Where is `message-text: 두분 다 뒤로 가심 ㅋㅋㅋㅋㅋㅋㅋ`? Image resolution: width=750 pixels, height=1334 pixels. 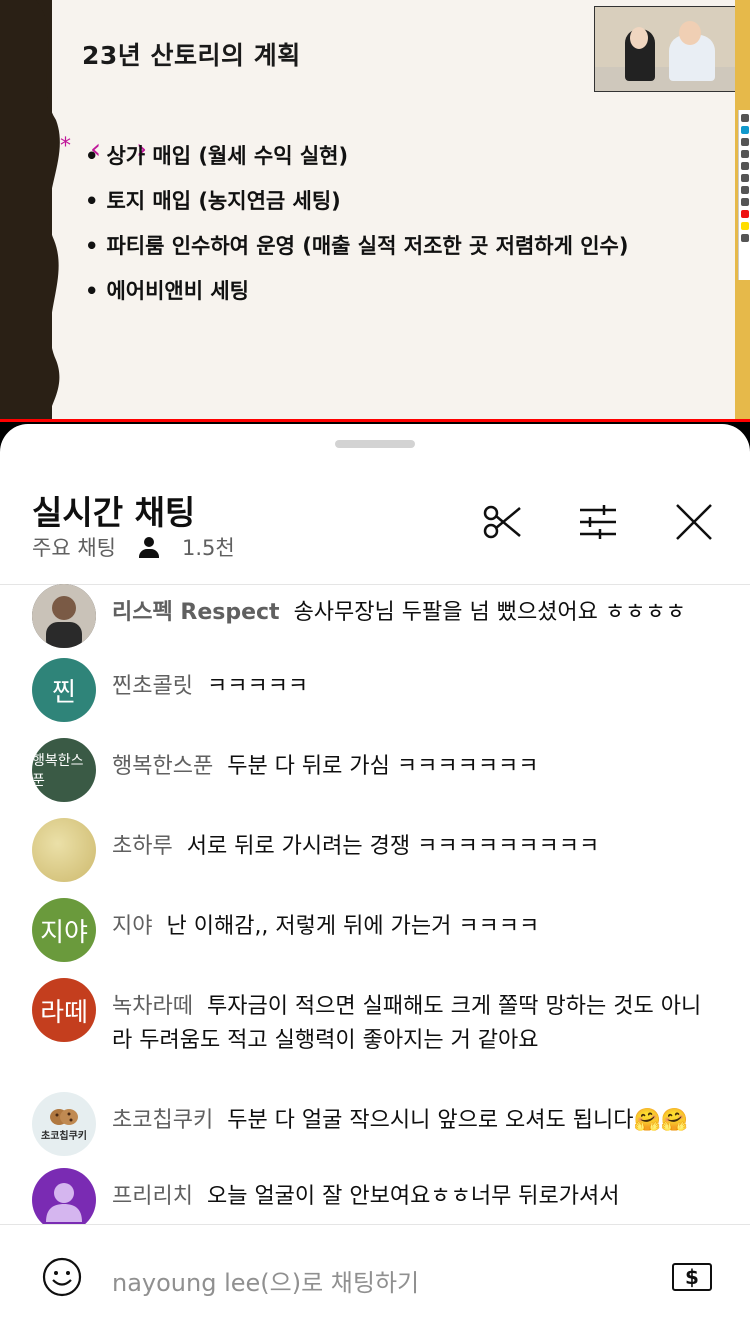
message-text: 두분 다 뒤로 가심 ㅋㅋㅋㅋㅋㅋㅋ is located at coordinates (383, 766).